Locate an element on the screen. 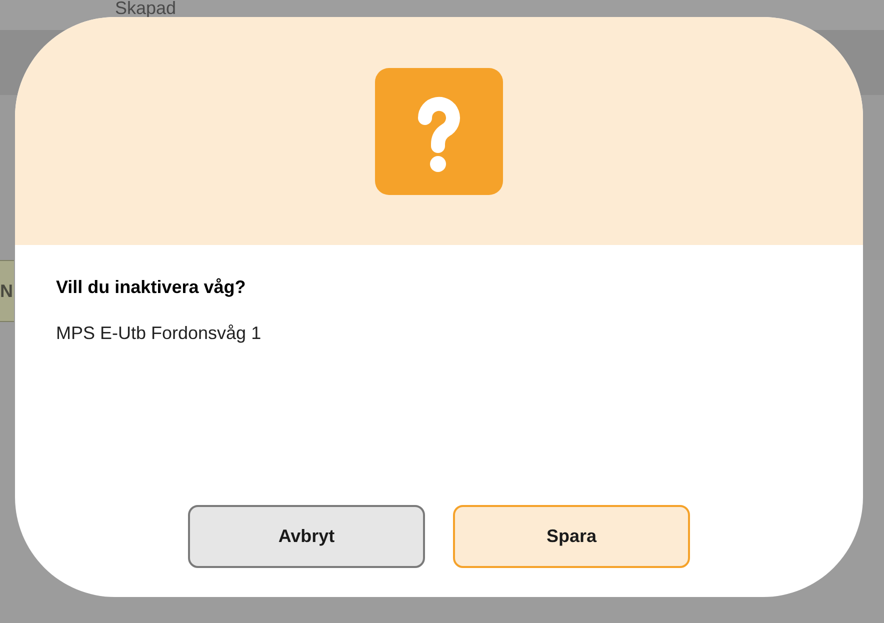  dialog-message: MPS E-Utb Fordonsvåg 1 is located at coordinates (159, 333).